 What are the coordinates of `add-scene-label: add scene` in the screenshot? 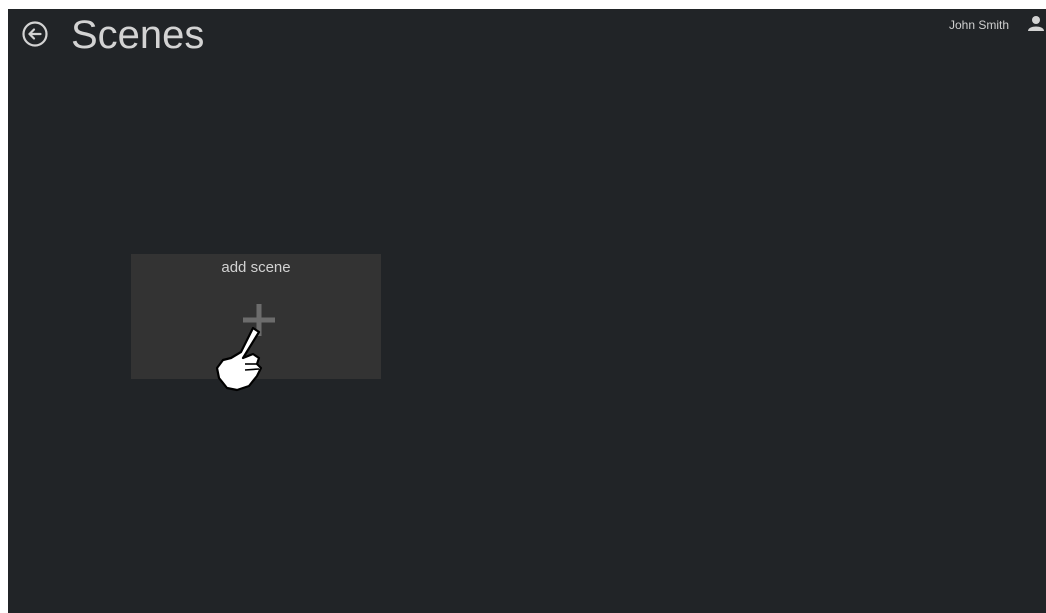 It's located at (256, 267).